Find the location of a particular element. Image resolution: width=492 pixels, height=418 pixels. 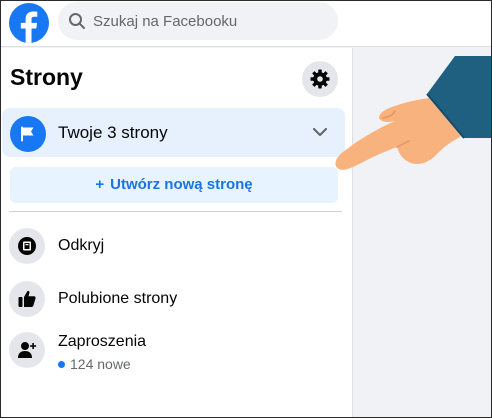

page-title: Strony is located at coordinates (46, 77).